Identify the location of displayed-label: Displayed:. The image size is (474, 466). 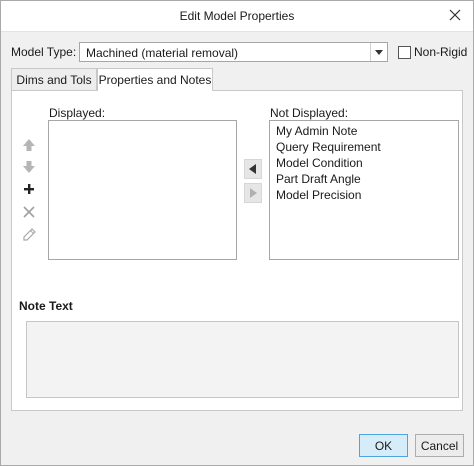
(77, 113).